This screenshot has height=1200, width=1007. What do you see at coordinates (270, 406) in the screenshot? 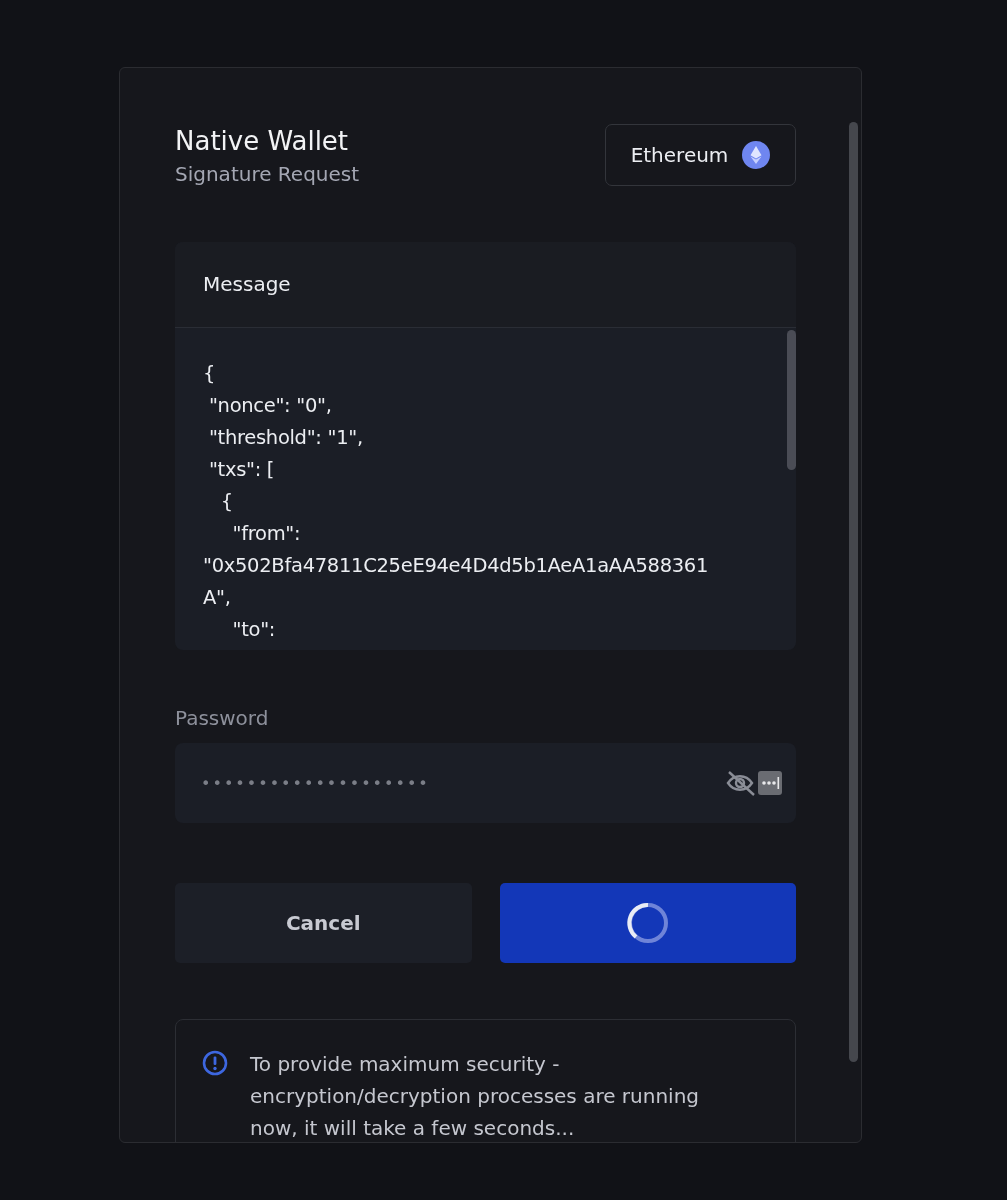
I see `message-line: "nonce": "0",` at bounding box center [270, 406].